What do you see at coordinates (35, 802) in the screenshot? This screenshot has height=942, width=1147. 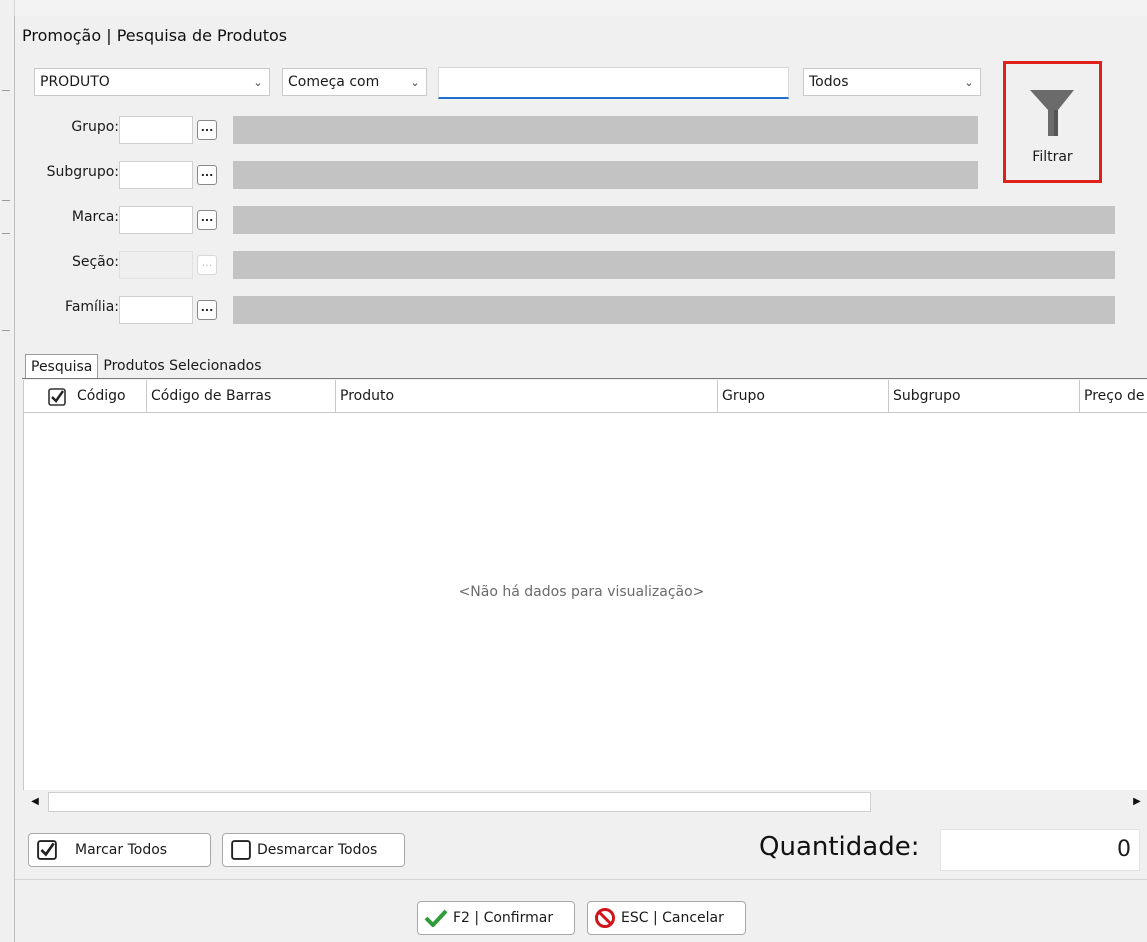 I see `scroll-left-icon: ◀` at bounding box center [35, 802].